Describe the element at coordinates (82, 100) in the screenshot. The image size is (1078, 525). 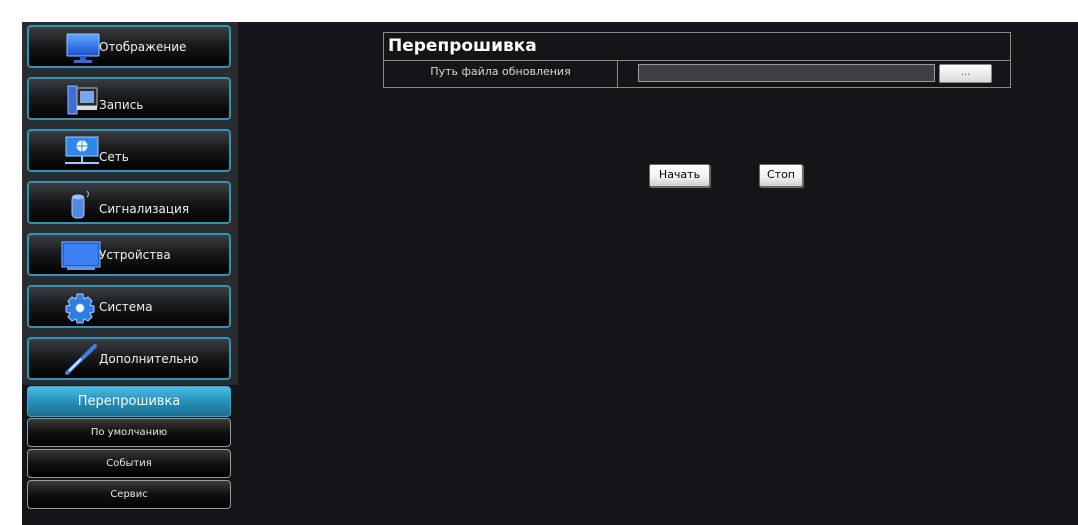
I see `film-icon` at that location.